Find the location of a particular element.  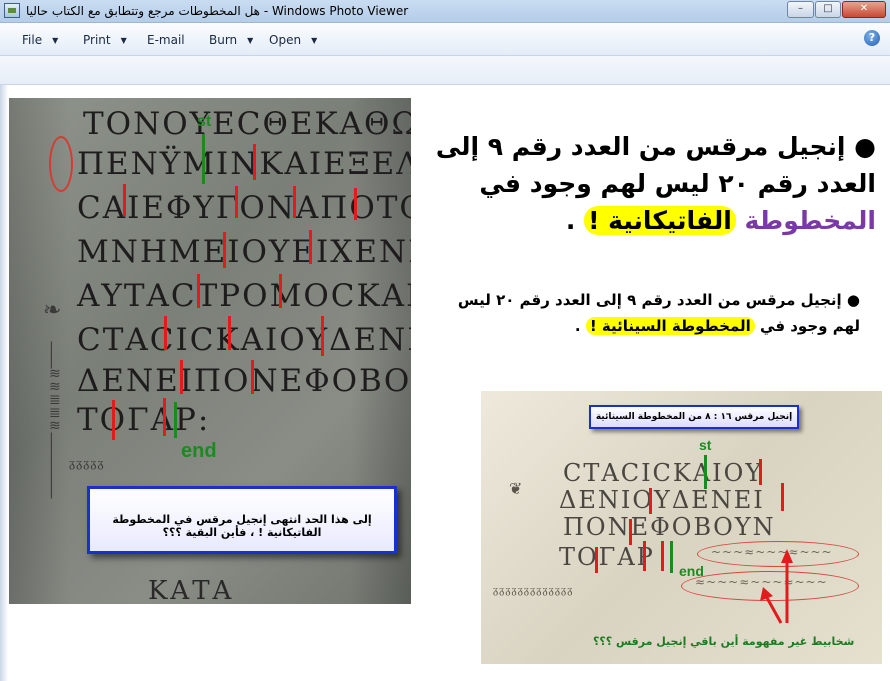

close-button: ✕ is located at coordinates (864, 9).